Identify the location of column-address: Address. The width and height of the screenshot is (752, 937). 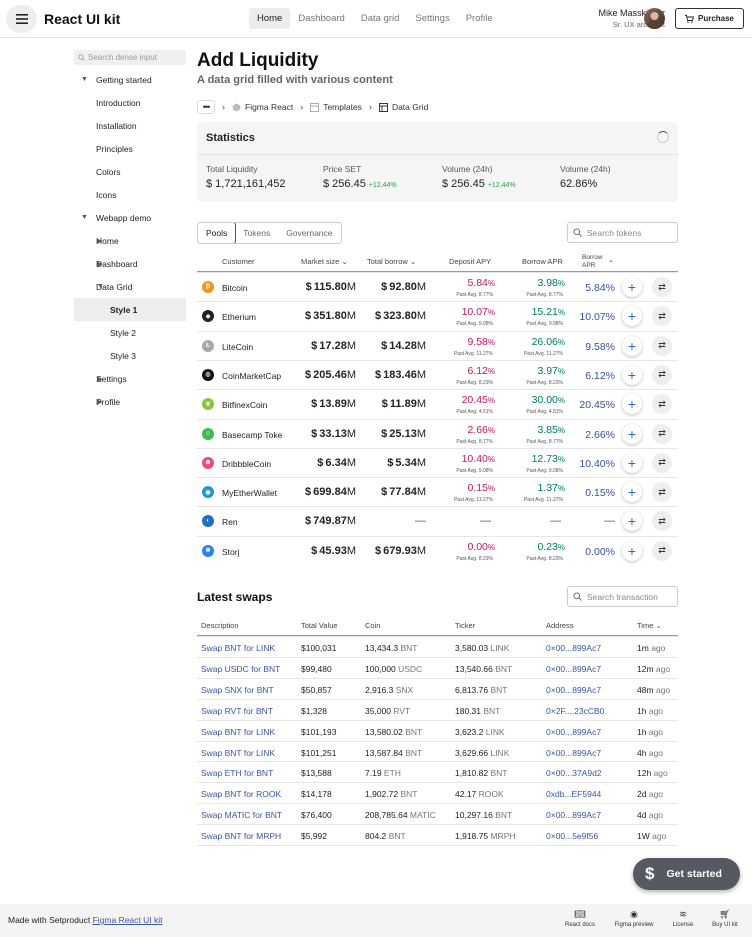
(560, 625).